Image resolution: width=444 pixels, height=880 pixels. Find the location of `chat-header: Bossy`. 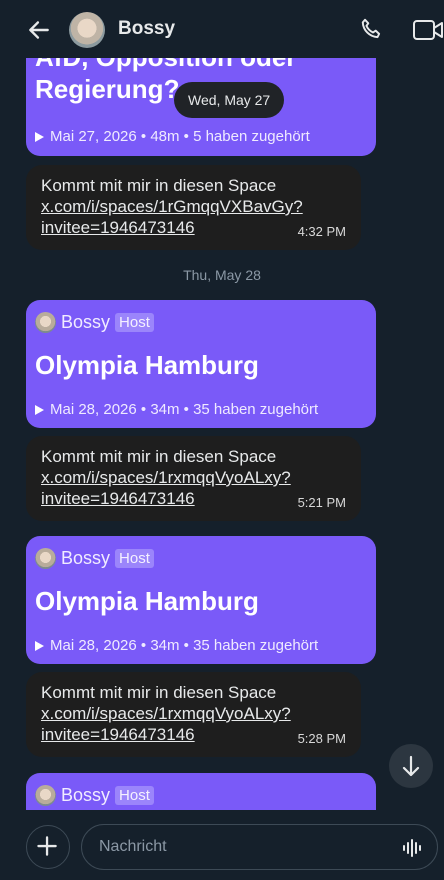

chat-header: Bossy is located at coordinates (222, 29).